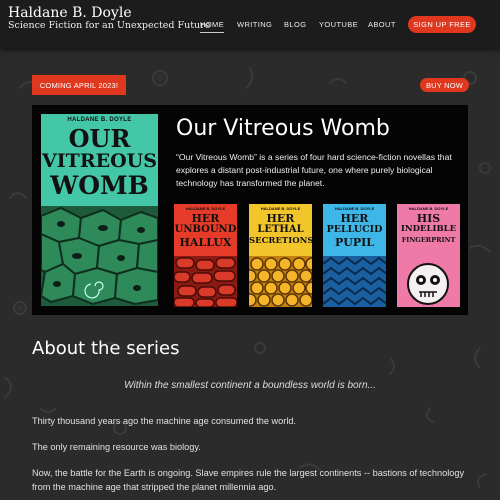  What do you see at coordinates (109, 25) in the screenshot?
I see `site-tagline: Science Fiction for an Unexpected Future` at bounding box center [109, 25].